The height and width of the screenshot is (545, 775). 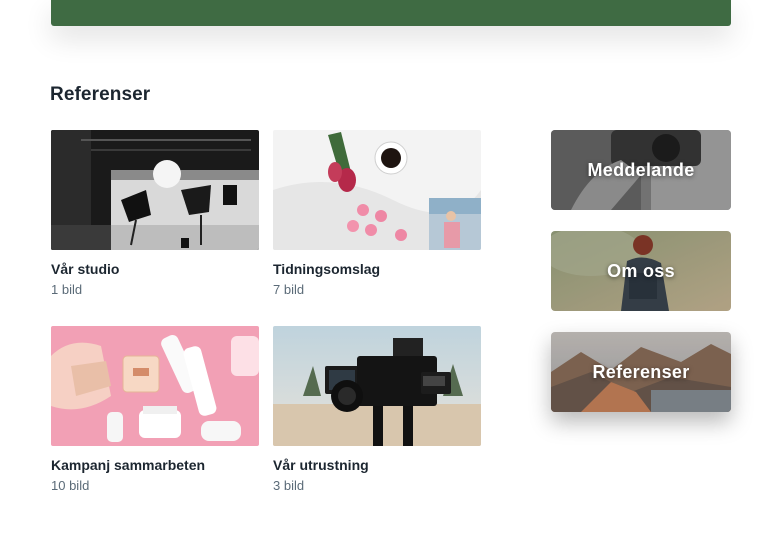 I want to click on nav-tile-label: Om oss, so click(x=641, y=270).